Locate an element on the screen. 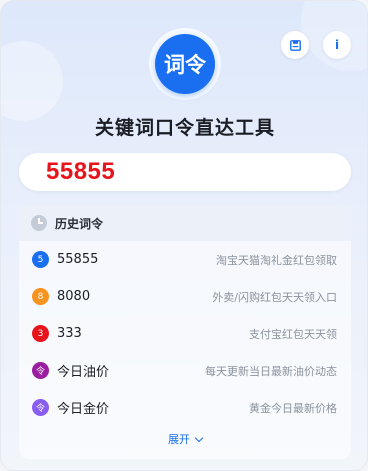 The image size is (368, 471). save-button is located at coordinates (295, 45).